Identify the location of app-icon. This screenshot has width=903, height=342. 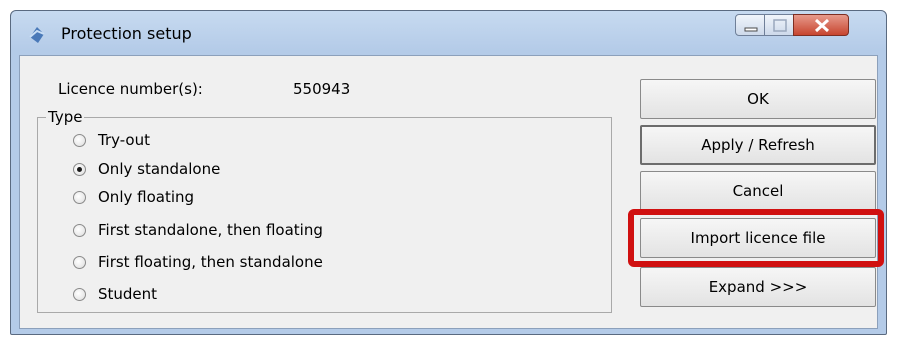
(37, 35).